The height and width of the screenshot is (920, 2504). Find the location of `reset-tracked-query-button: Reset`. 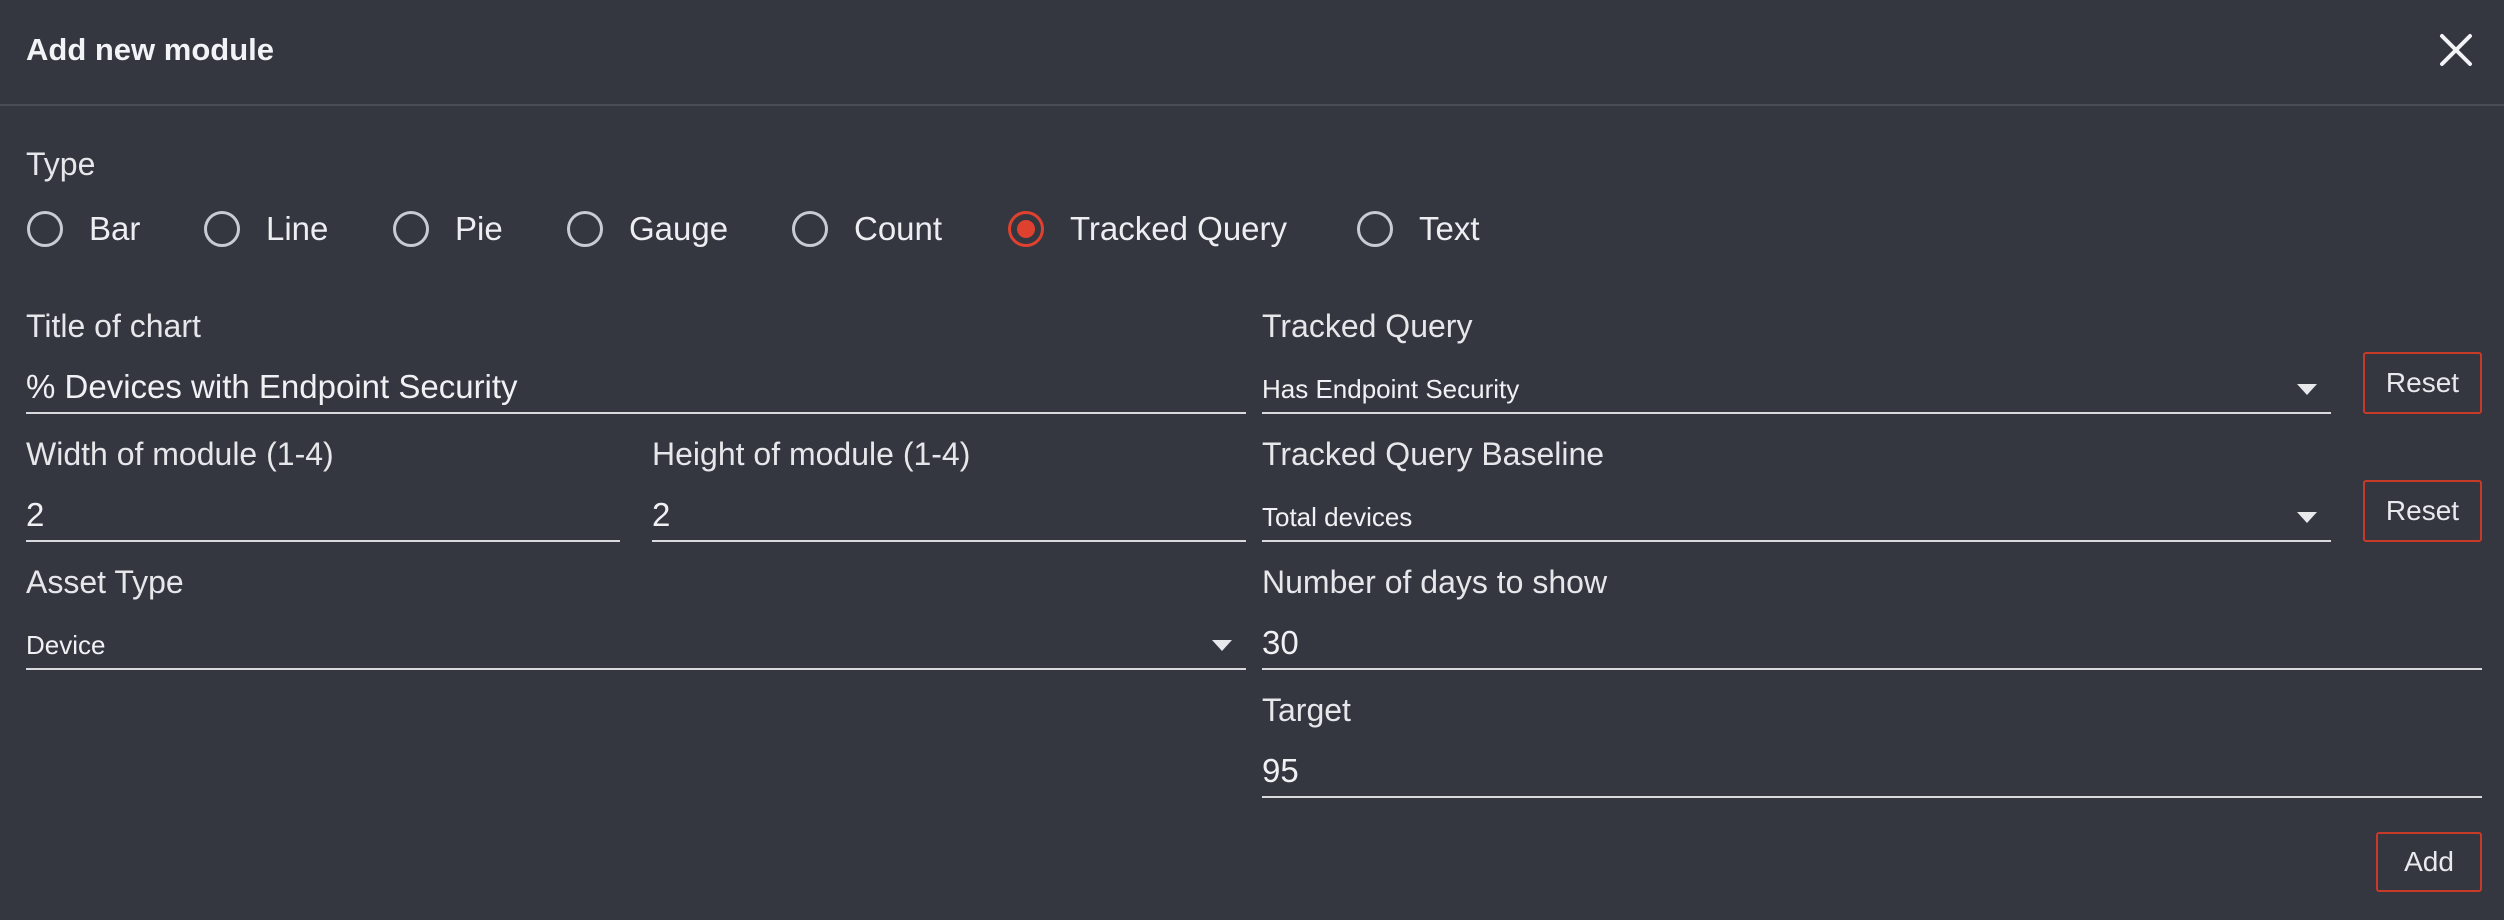

reset-tracked-query-button: Reset is located at coordinates (2422, 383).